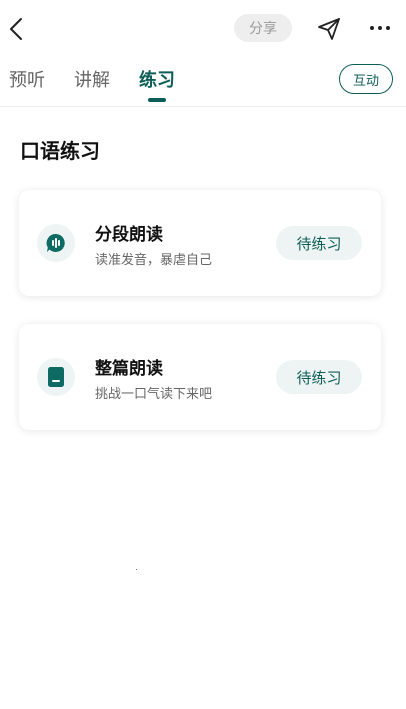 This screenshot has height=709, width=406. What do you see at coordinates (154, 260) in the screenshot?
I see `card-description: 读准发音，暴虐自己` at bounding box center [154, 260].